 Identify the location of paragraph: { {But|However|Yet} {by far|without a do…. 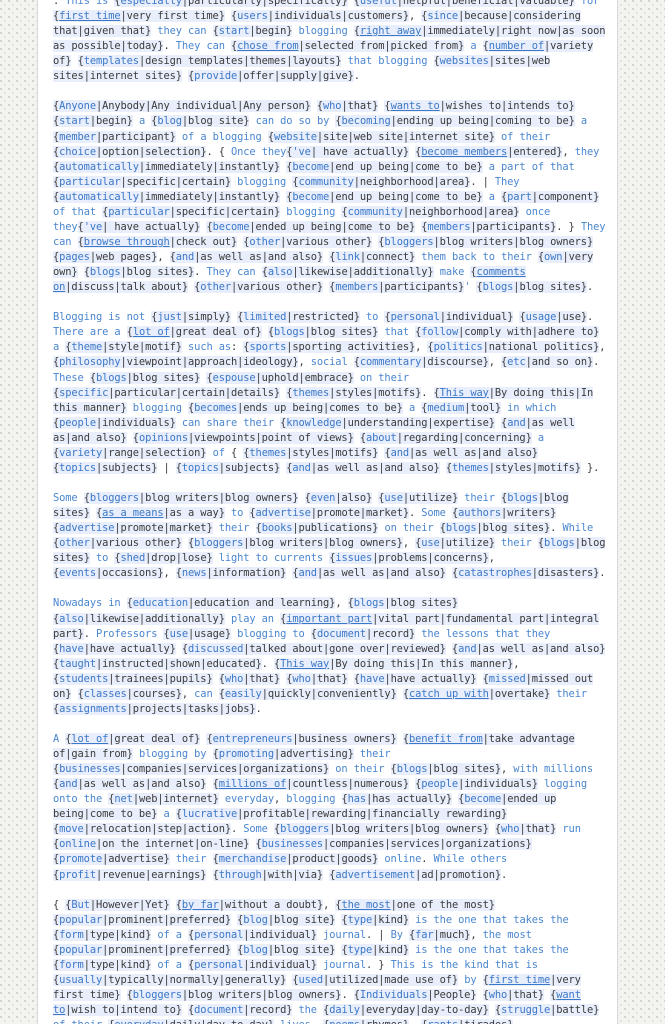
(329, 961).